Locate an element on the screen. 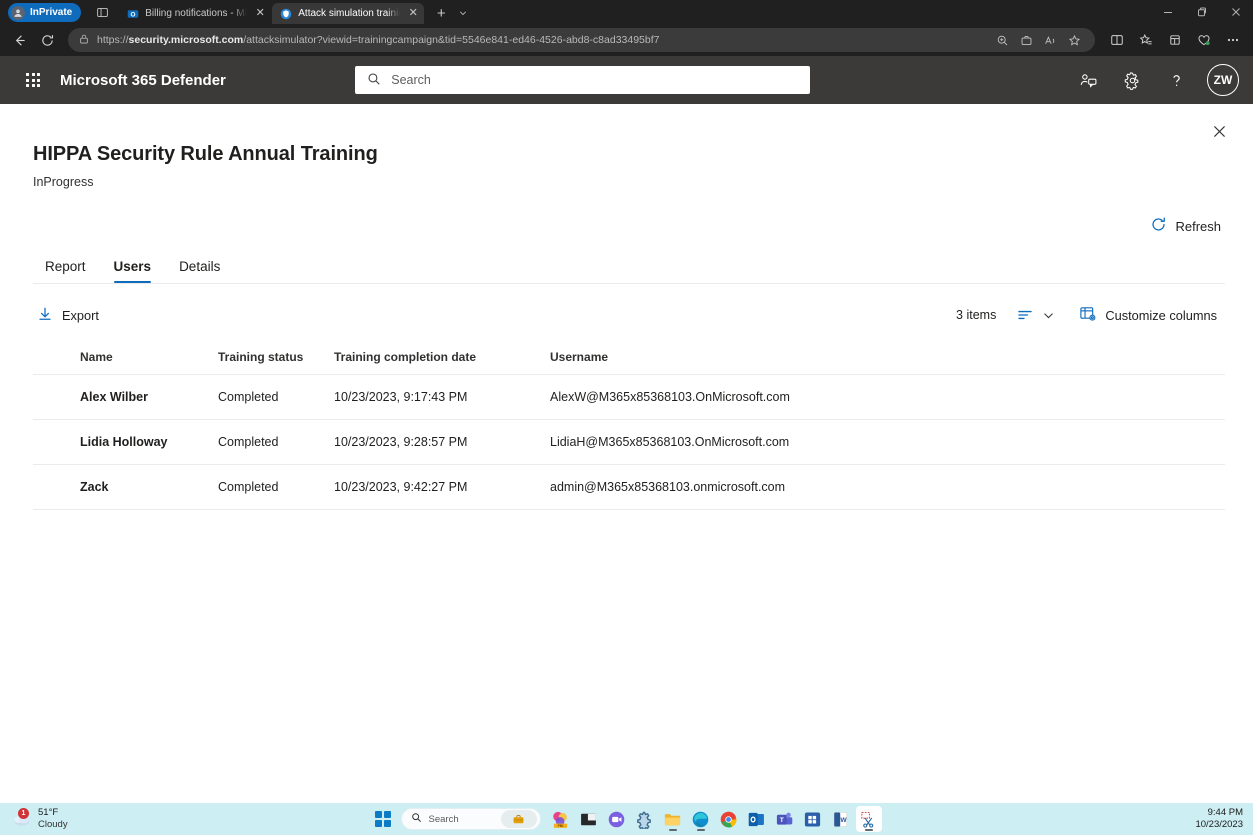 The height and width of the screenshot is (835, 1253). browser-tab-attack-simulation: Attack simulation training - Micr ✕ is located at coordinates (348, 13).